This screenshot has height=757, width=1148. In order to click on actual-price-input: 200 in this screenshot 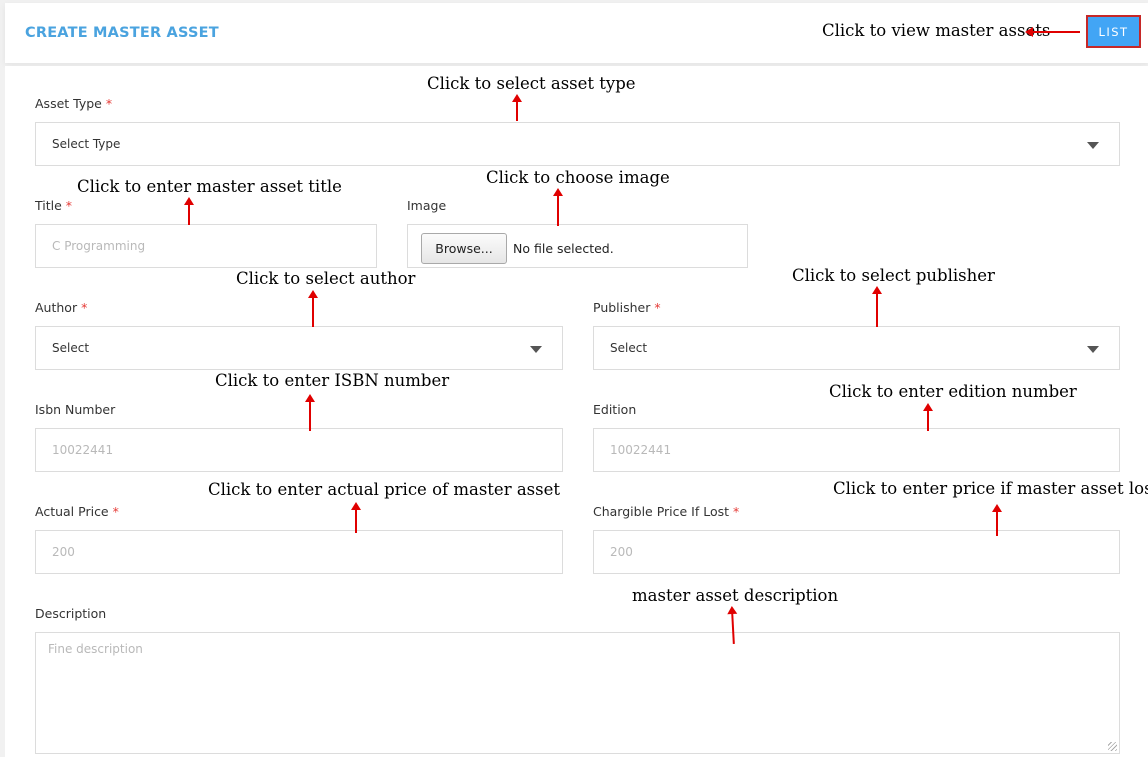, I will do `click(299, 552)`.